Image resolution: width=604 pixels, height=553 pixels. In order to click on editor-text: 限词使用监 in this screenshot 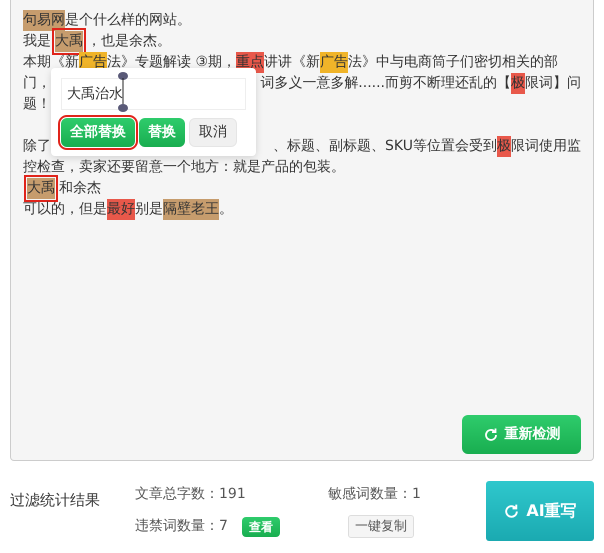, I will do `click(546, 146)`.